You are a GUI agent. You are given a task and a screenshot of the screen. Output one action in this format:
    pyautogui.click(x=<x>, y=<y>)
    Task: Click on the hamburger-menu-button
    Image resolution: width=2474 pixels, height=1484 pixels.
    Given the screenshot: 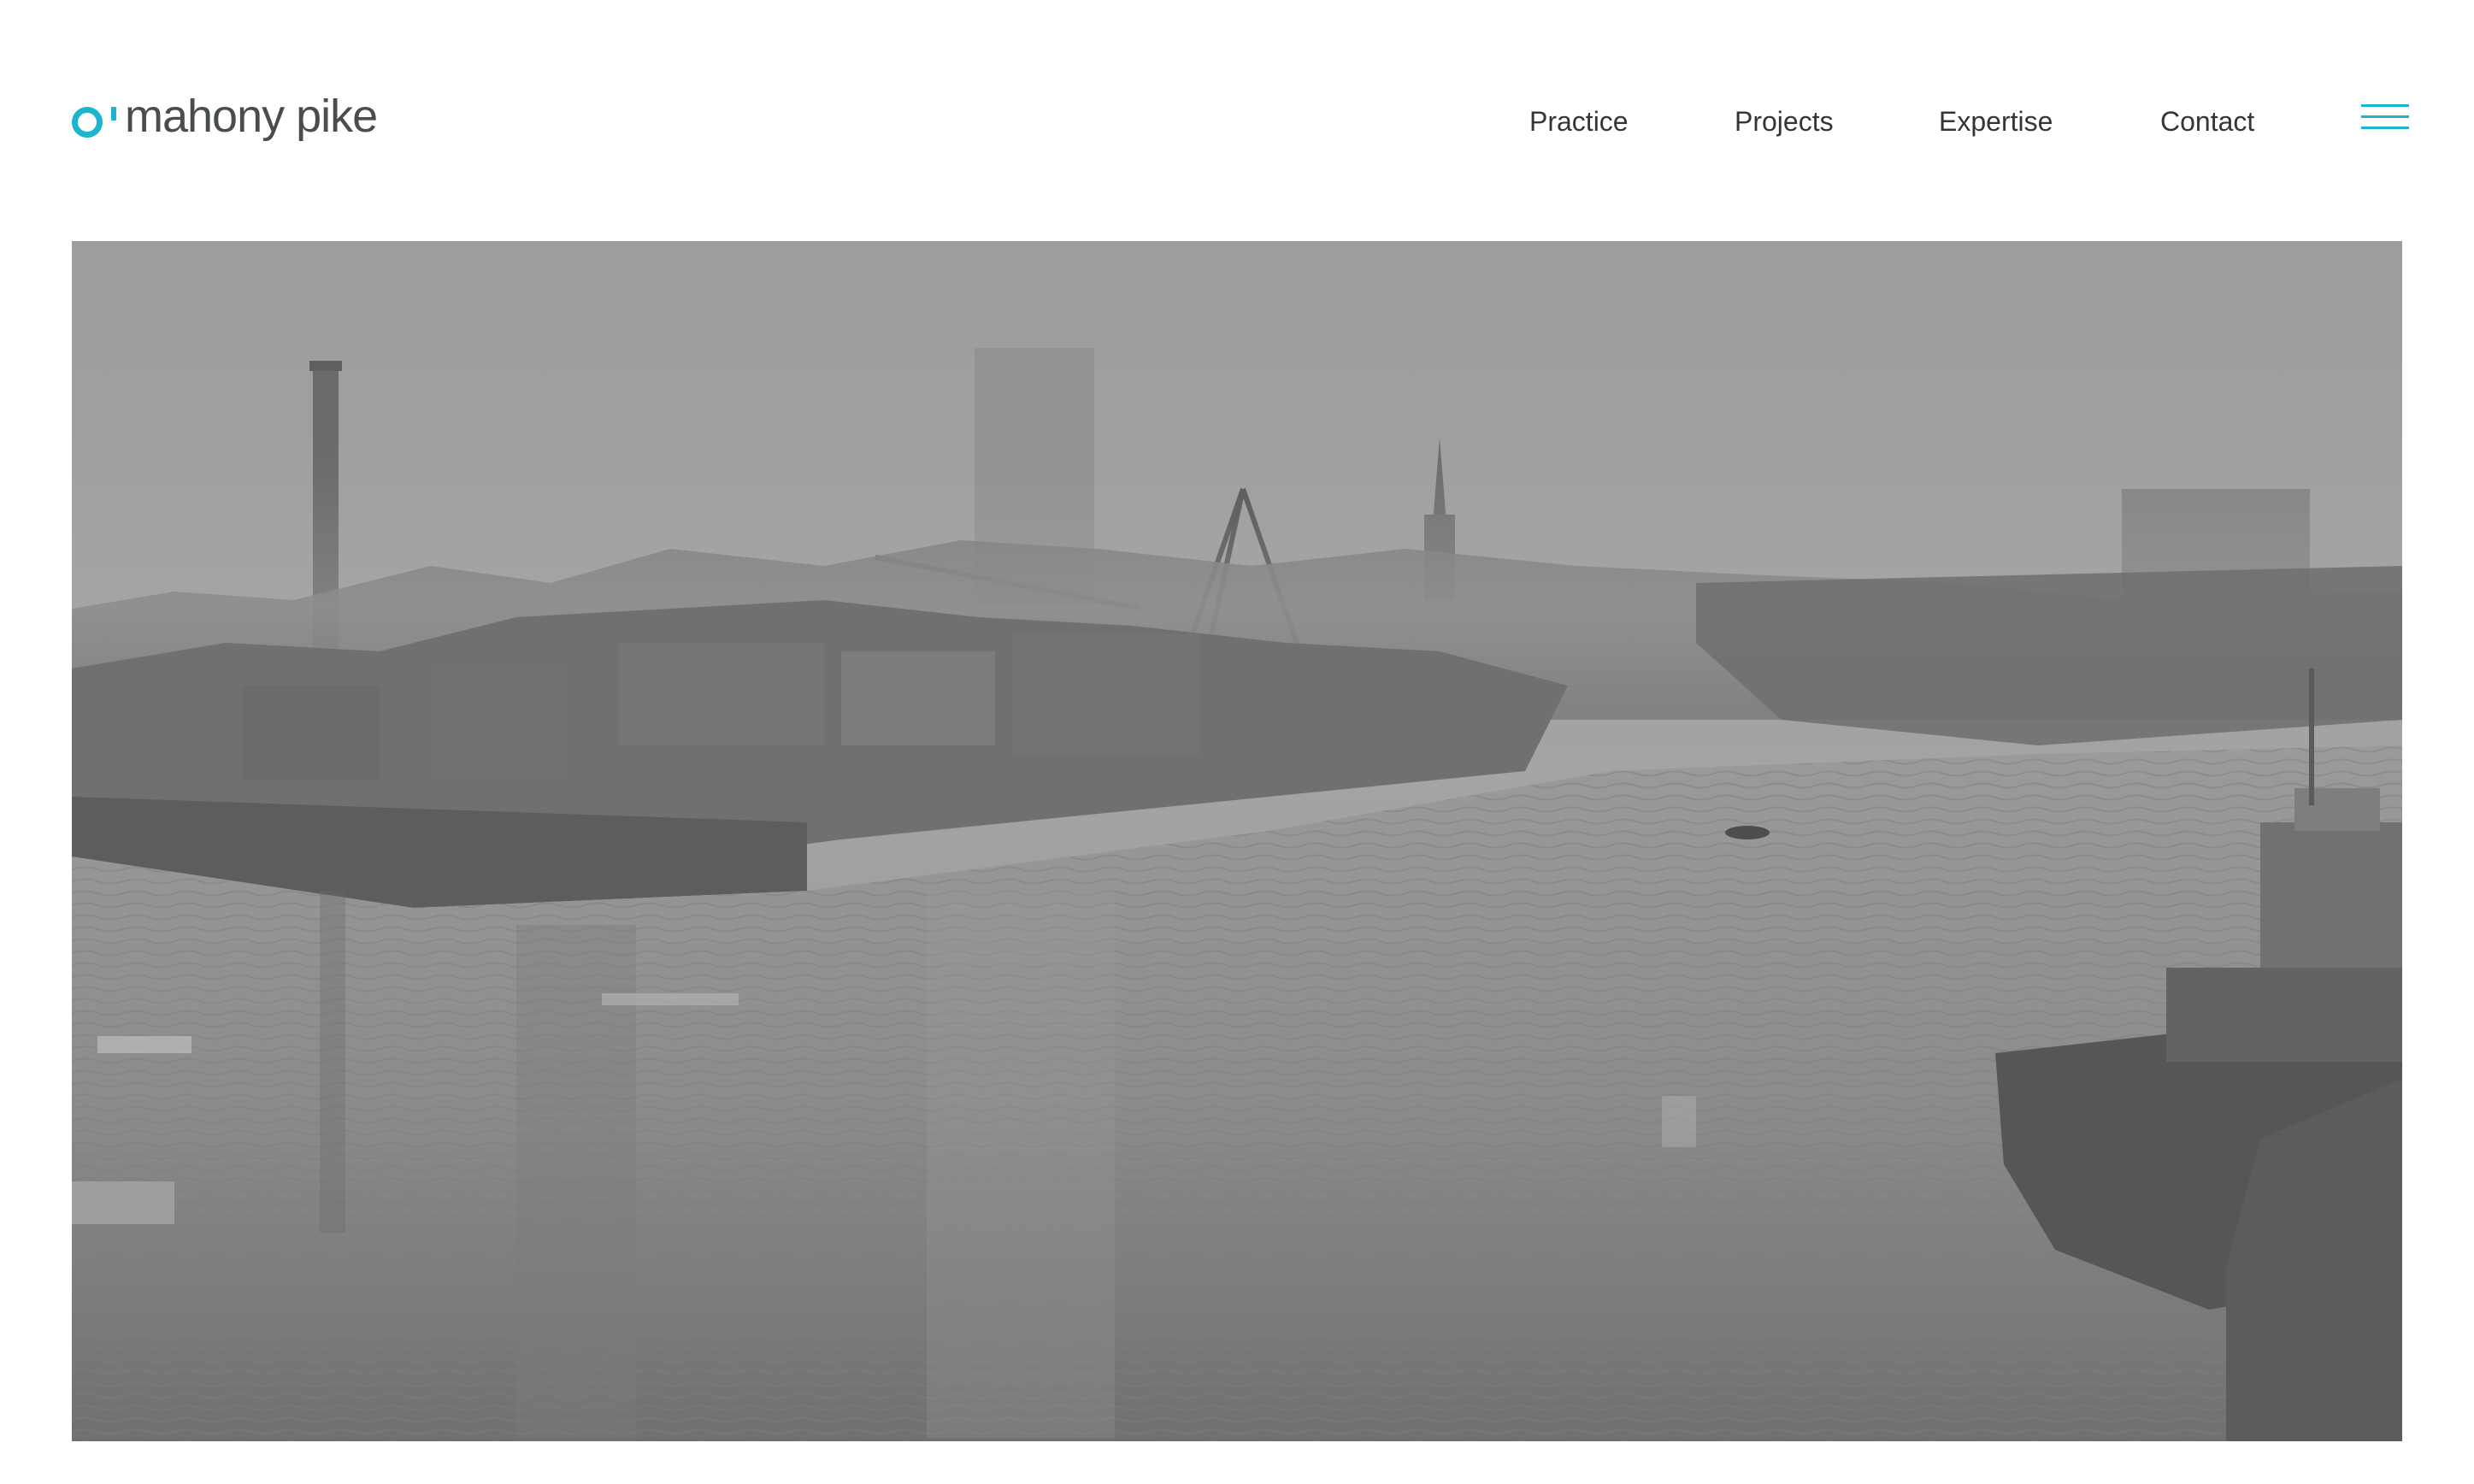 What is the action you would take?
    pyautogui.click(x=2385, y=118)
    